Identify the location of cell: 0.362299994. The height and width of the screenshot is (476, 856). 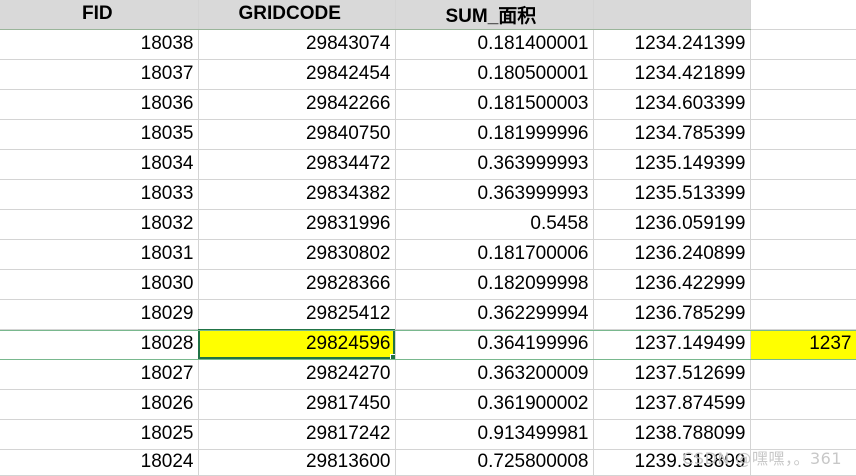
(494, 314).